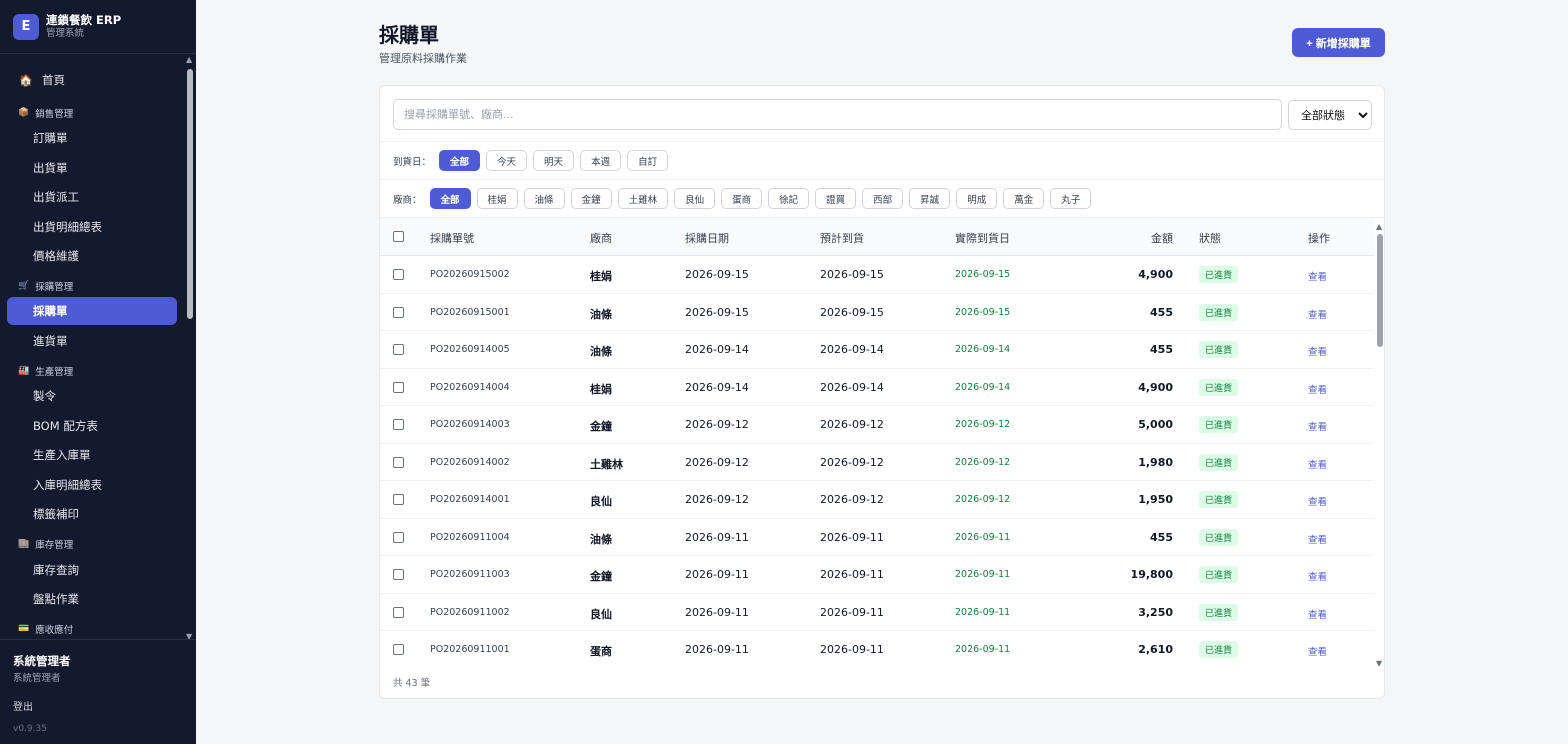 The width and height of the screenshot is (1568, 744). Describe the element at coordinates (1380, 290) in the screenshot. I see `table-scroll-thumb` at that location.